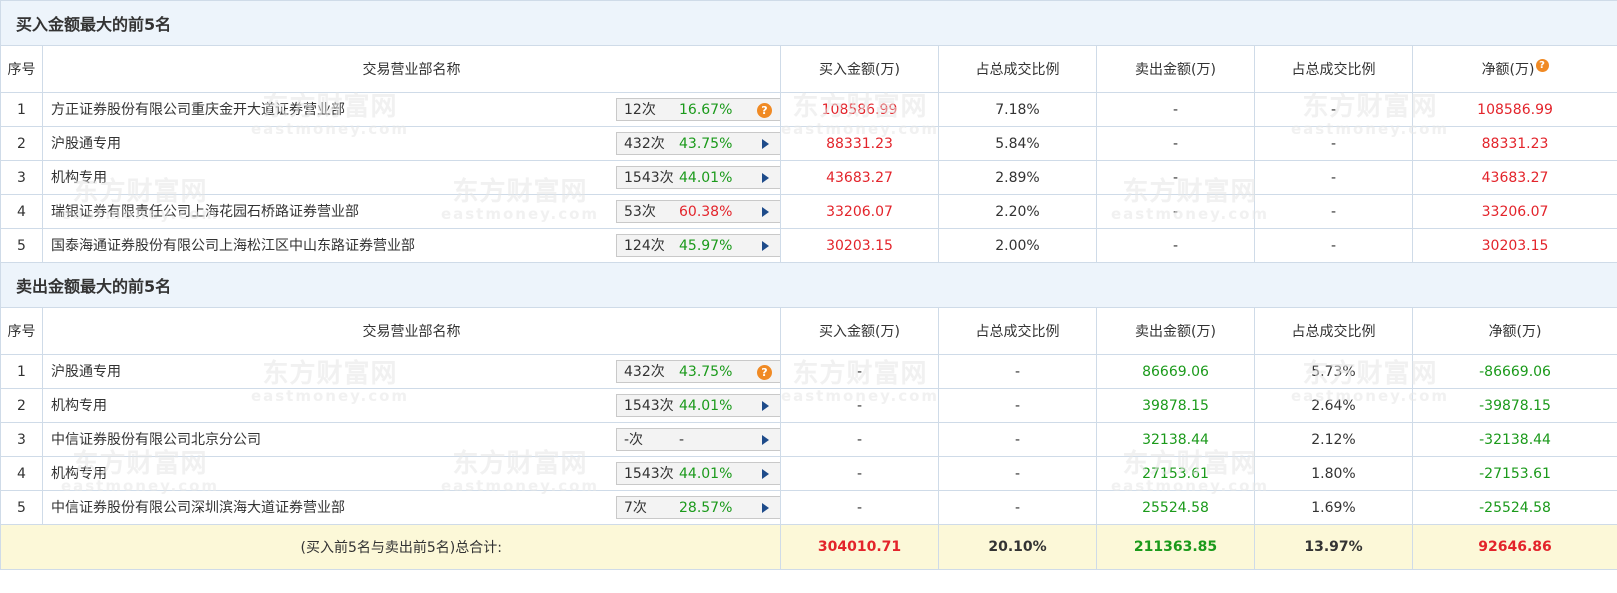  I want to click on sell-pct: 2.64%, so click(1333, 405).